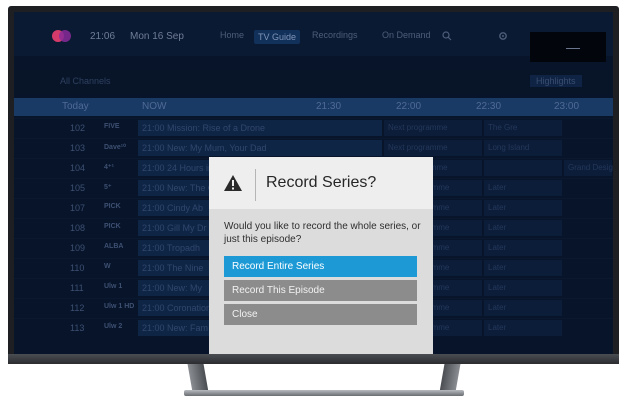 This screenshot has width=627, height=409. What do you see at coordinates (329, 106) in the screenshot?
I see `timeline-slot: 21:30` at bounding box center [329, 106].